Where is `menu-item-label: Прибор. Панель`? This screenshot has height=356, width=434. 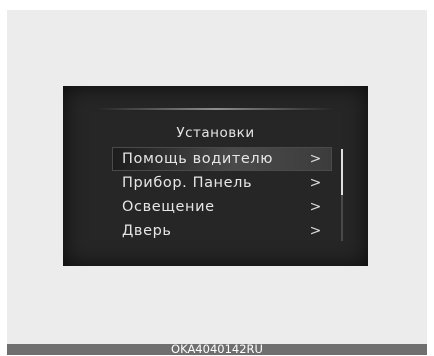 menu-item-label: Прибор. Панель is located at coordinates (187, 183).